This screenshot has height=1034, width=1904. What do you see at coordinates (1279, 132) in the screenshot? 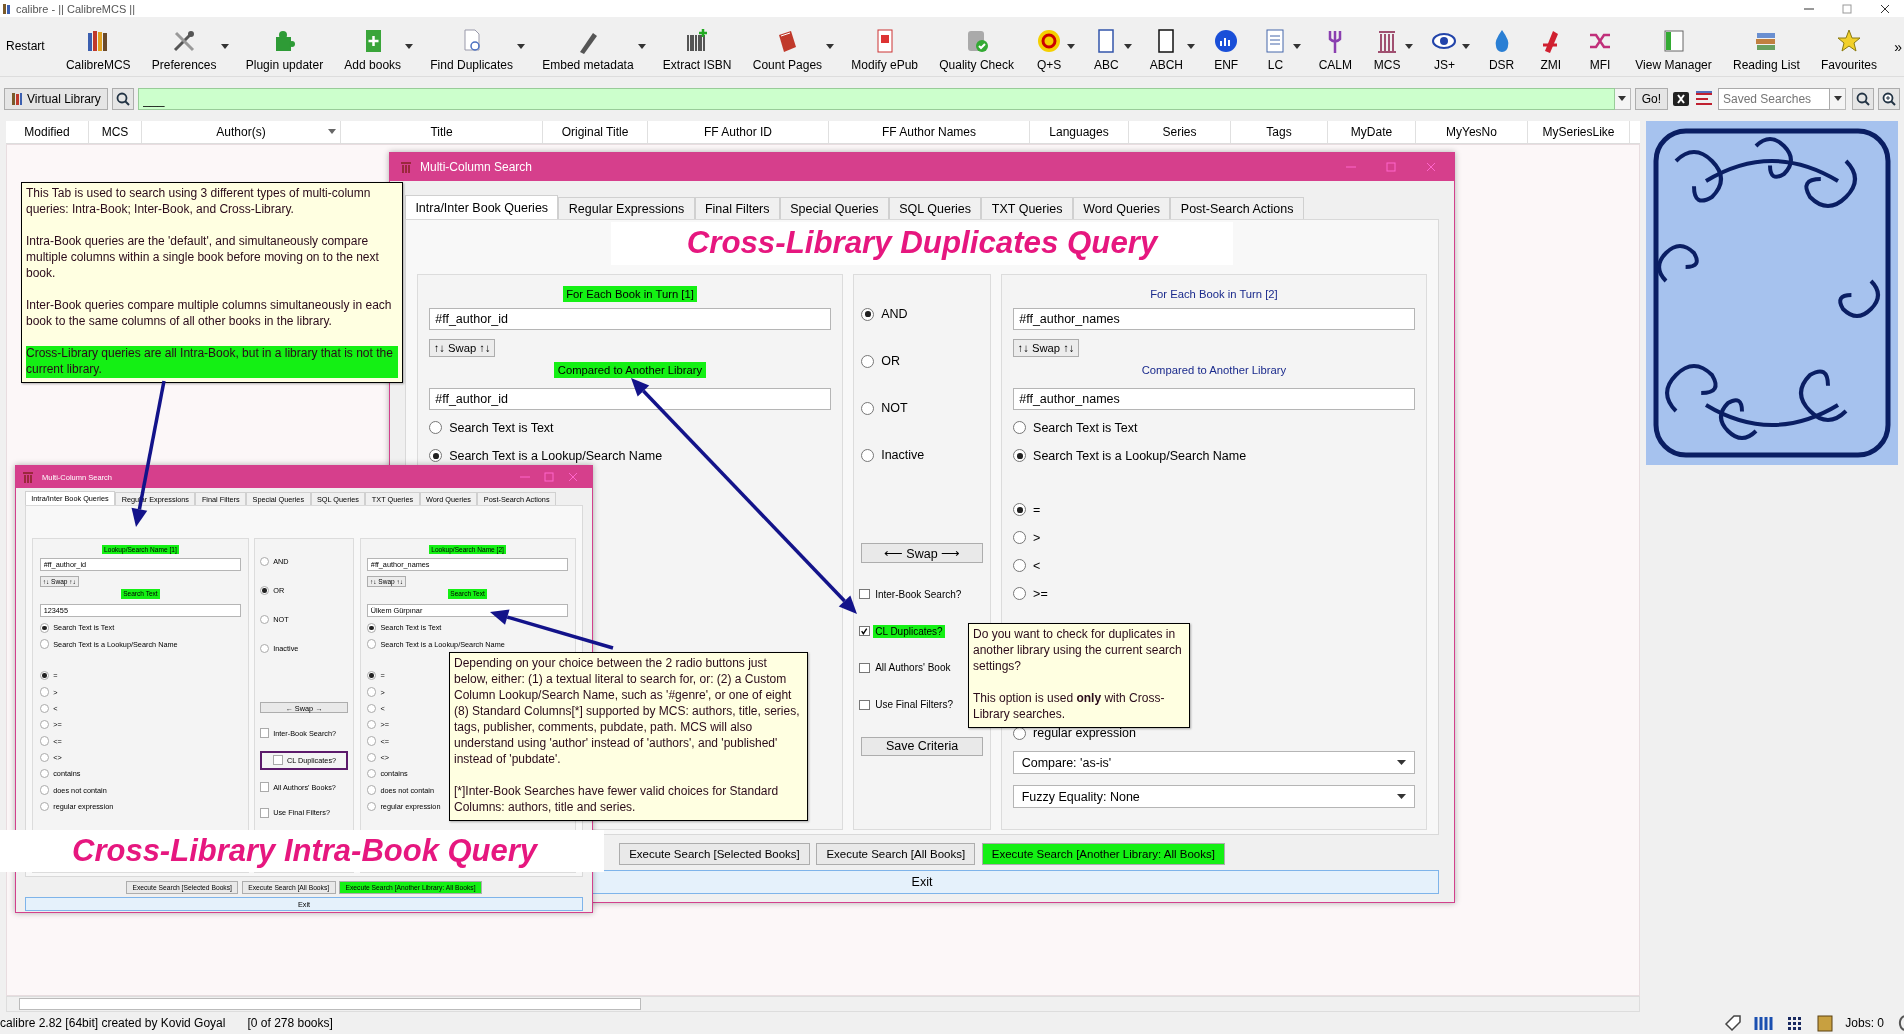
I see `column-header: Tags` at bounding box center [1279, 132].